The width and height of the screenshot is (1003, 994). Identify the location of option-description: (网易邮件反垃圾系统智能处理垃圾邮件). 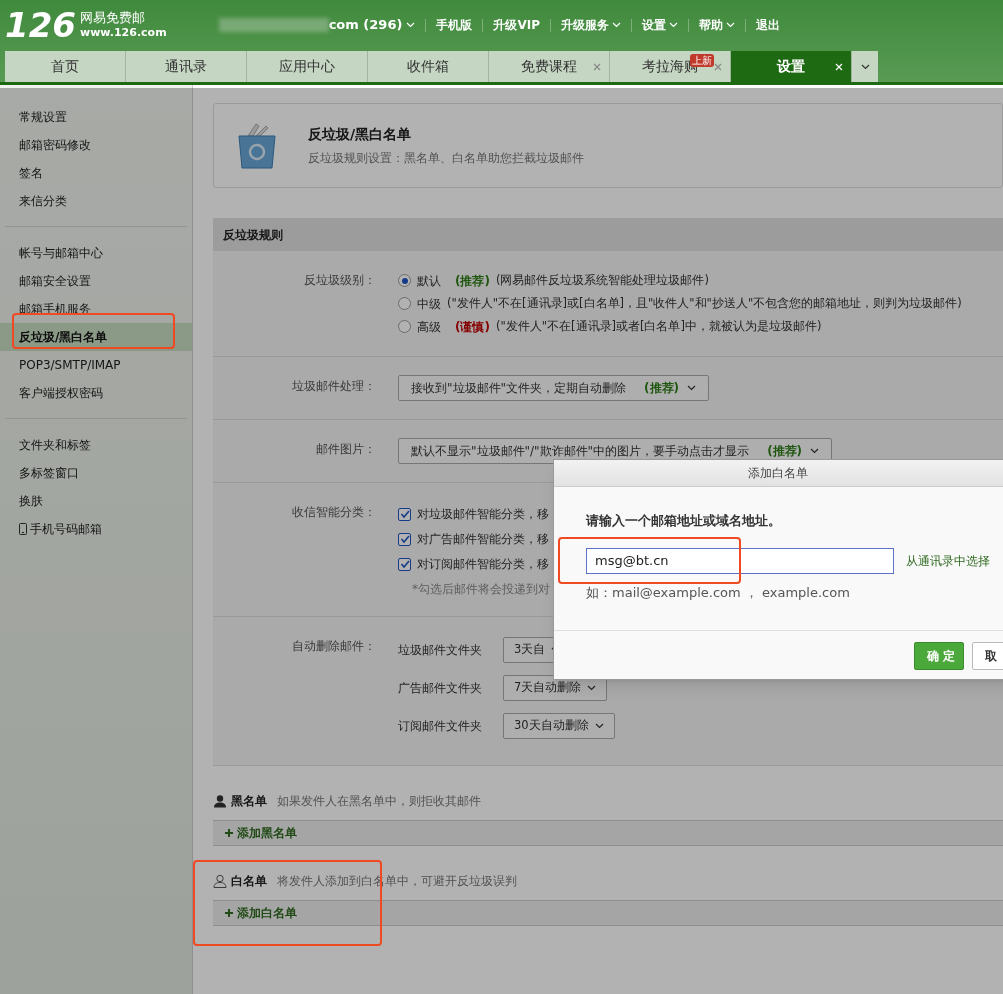
(602, 280).